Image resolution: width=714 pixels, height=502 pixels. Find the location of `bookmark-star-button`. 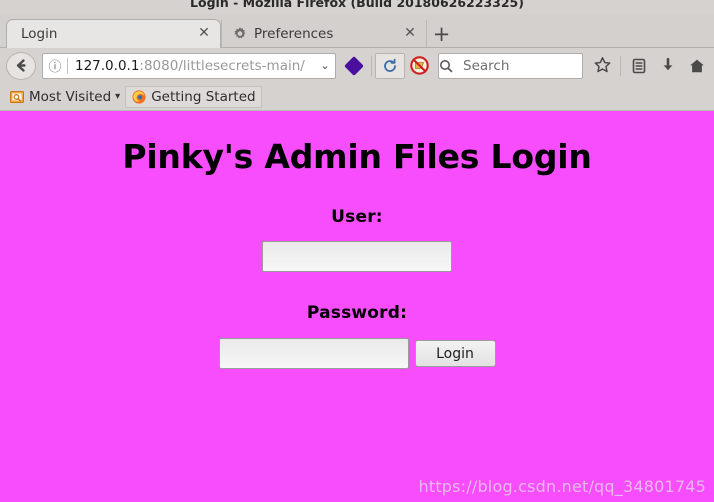

bookmark-star-button is located at coordinates (602, 66).